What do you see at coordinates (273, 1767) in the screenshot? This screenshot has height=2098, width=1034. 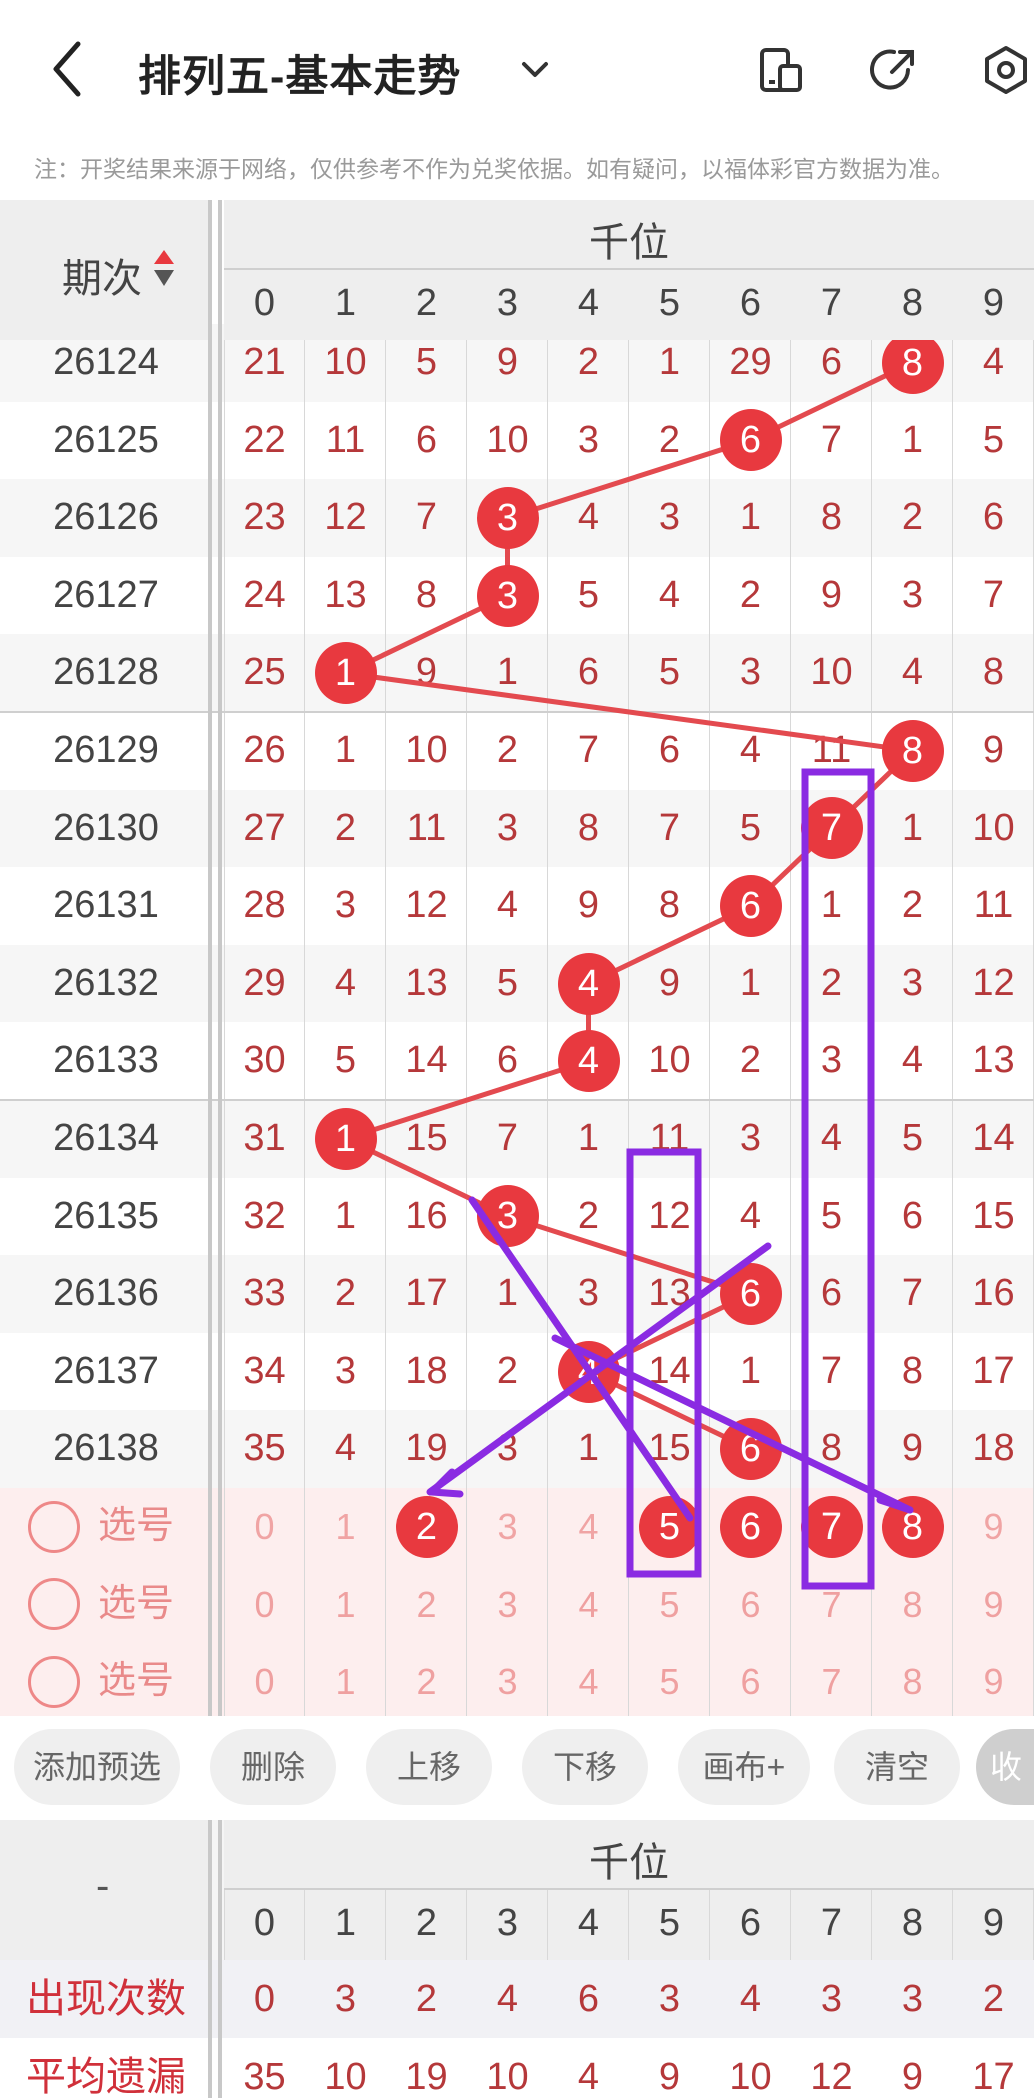 I see `delete-button: 删除` at bounding box center [273, 1767].